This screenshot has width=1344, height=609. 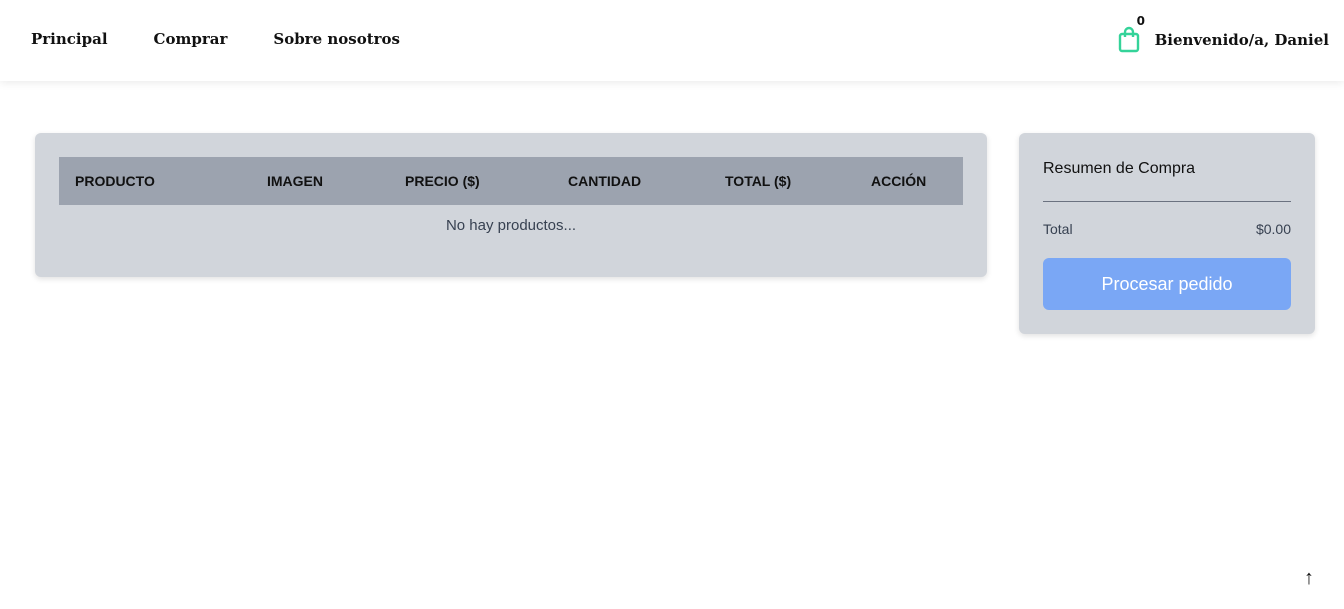 What do you see at coordinates (69, 39) in the screenshot?
I see `nav-link-principal: Principal` at bounding box center [69, 39].